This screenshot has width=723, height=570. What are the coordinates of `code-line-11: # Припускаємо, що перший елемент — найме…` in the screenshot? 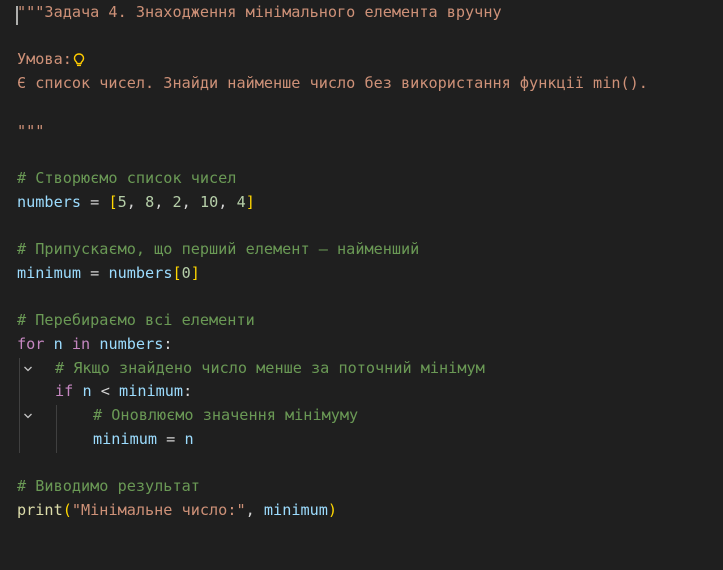 It's located at (361, 250).